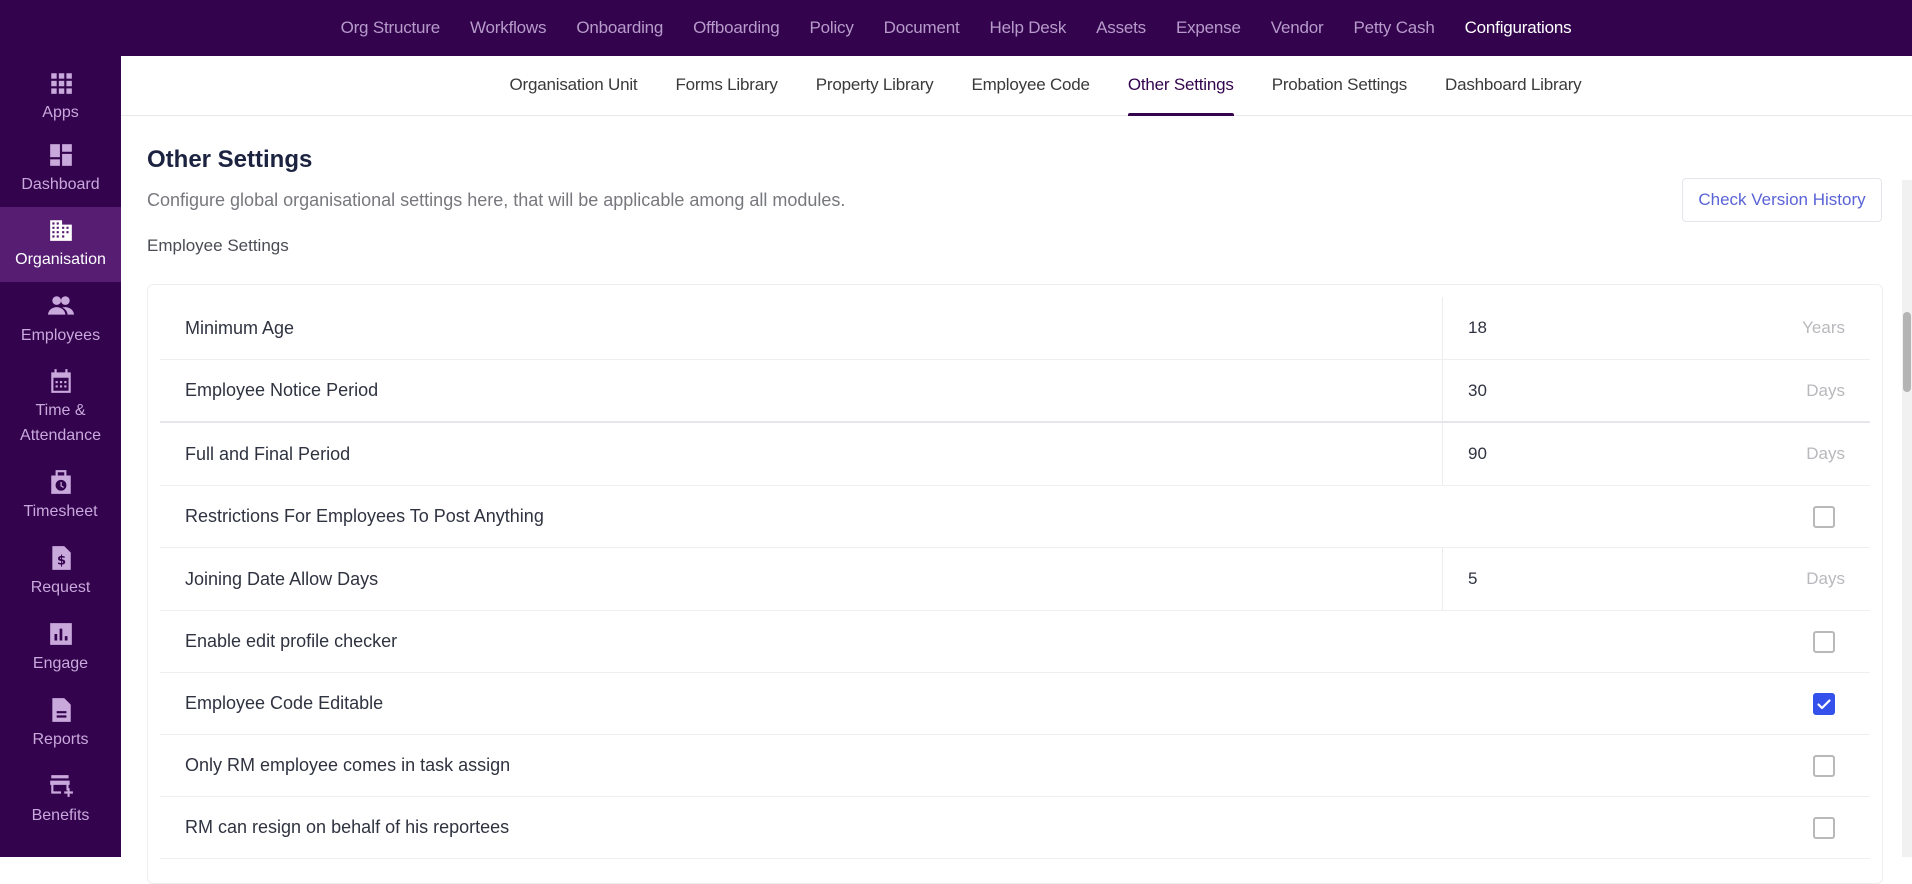 This screenshot has width=1912, height=884. Describe the element at coordinates (1015, 391) in the screenshot. I see `setting-row-employee-notice-period: Employee Notice Period Days` at that location.